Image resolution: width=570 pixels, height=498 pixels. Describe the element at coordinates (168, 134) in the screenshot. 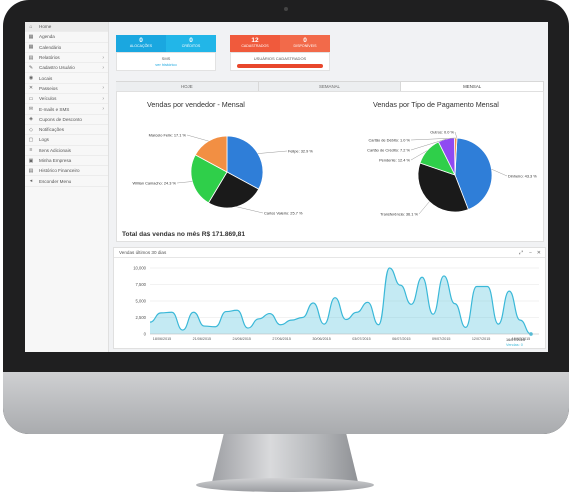

I see `pie-label: Marcelo Felix: 17.1 %` at that location.